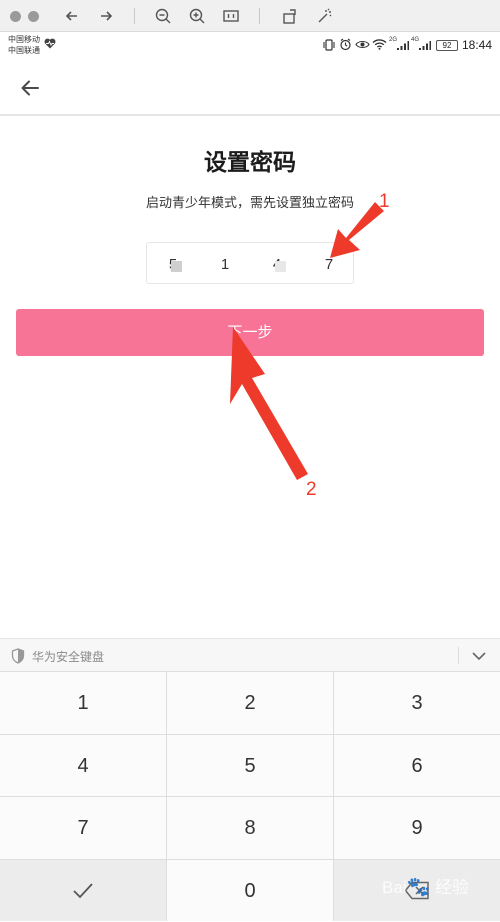  I want to click on keyboard-divider, so click(458, 655).